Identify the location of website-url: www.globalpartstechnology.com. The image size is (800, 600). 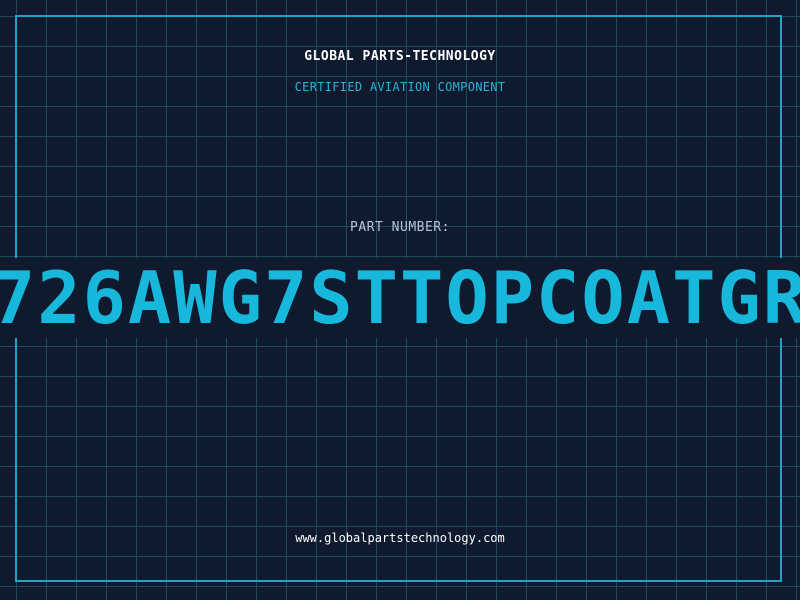
(400, 538).